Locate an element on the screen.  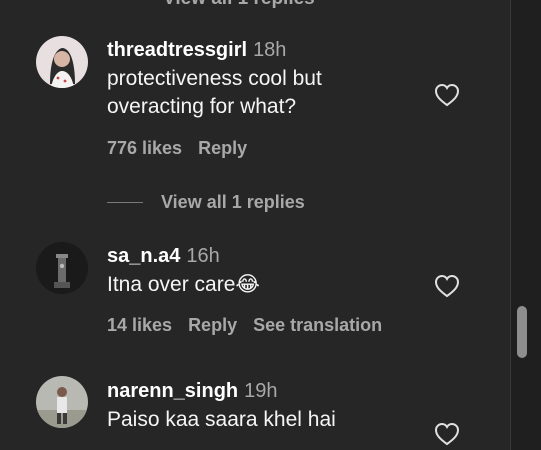
view-replies-label: View all 1 replies is located at coordinates (233, 202).